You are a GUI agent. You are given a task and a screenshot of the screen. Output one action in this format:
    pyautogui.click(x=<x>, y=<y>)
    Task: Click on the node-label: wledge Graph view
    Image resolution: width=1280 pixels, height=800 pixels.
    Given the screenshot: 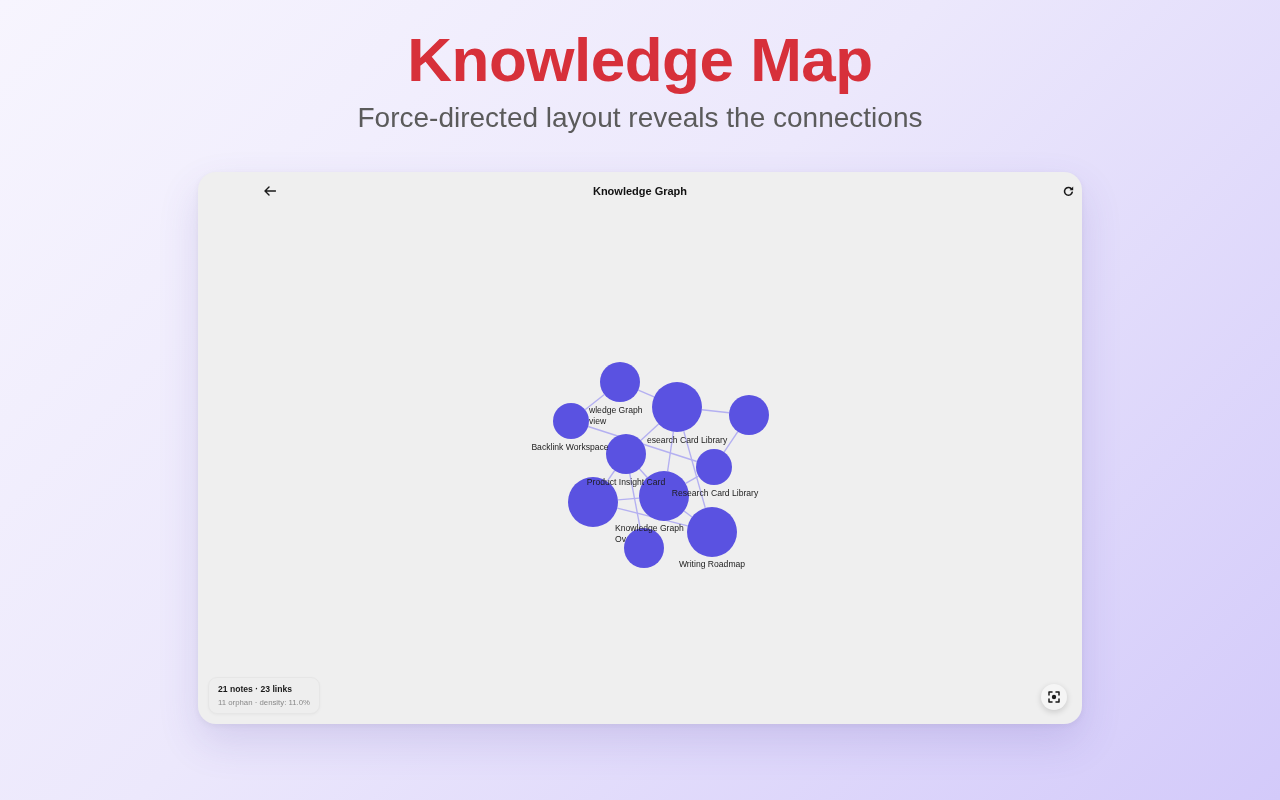 What is the action you would take?
    pyautogui.click(x=616, y=415)
    